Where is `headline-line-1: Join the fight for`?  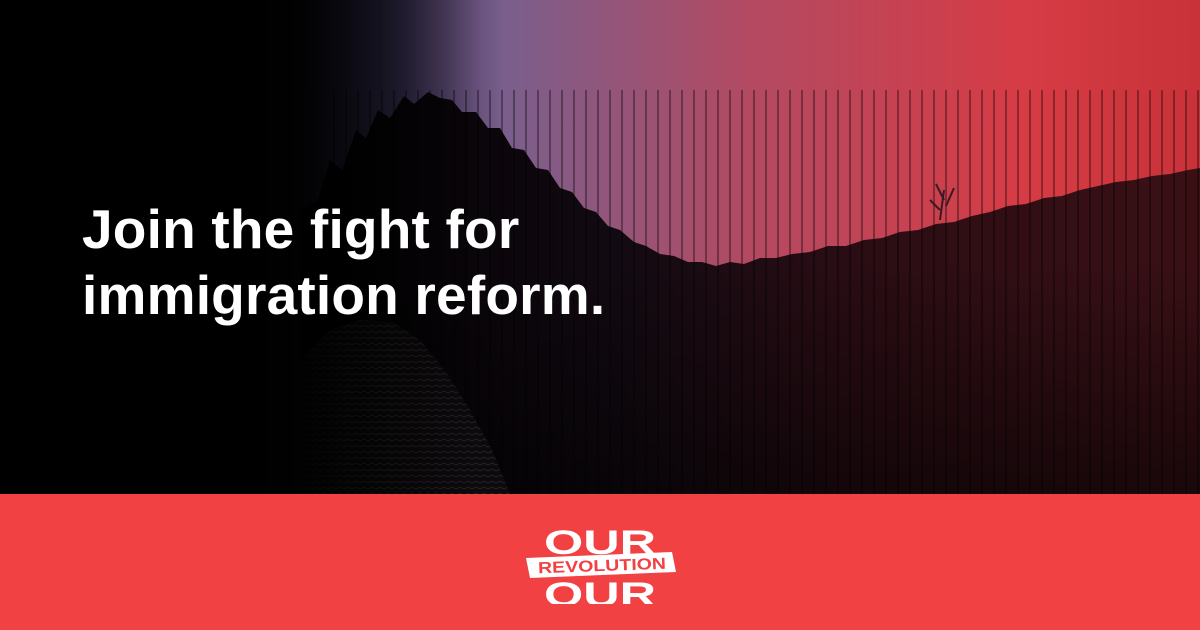 headline-line-1: Join the fight for is located at coordinates (301, 229).